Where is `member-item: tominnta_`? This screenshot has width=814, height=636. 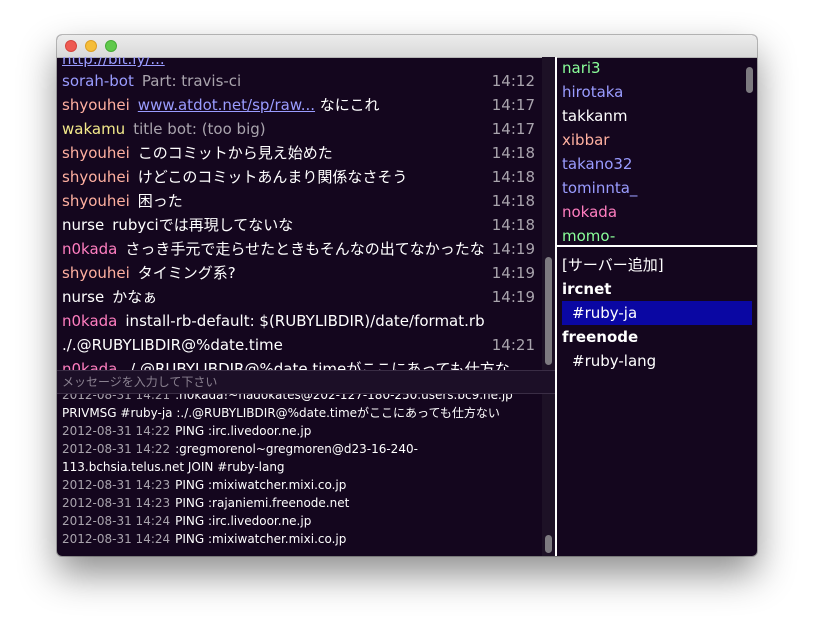 member-item: tominnta_ is located at coordinates (599, 188).